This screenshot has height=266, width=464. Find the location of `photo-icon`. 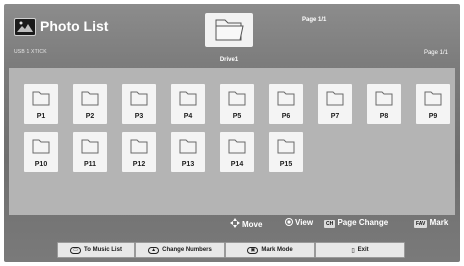

photo-icon is located at coordinates (25, 27).